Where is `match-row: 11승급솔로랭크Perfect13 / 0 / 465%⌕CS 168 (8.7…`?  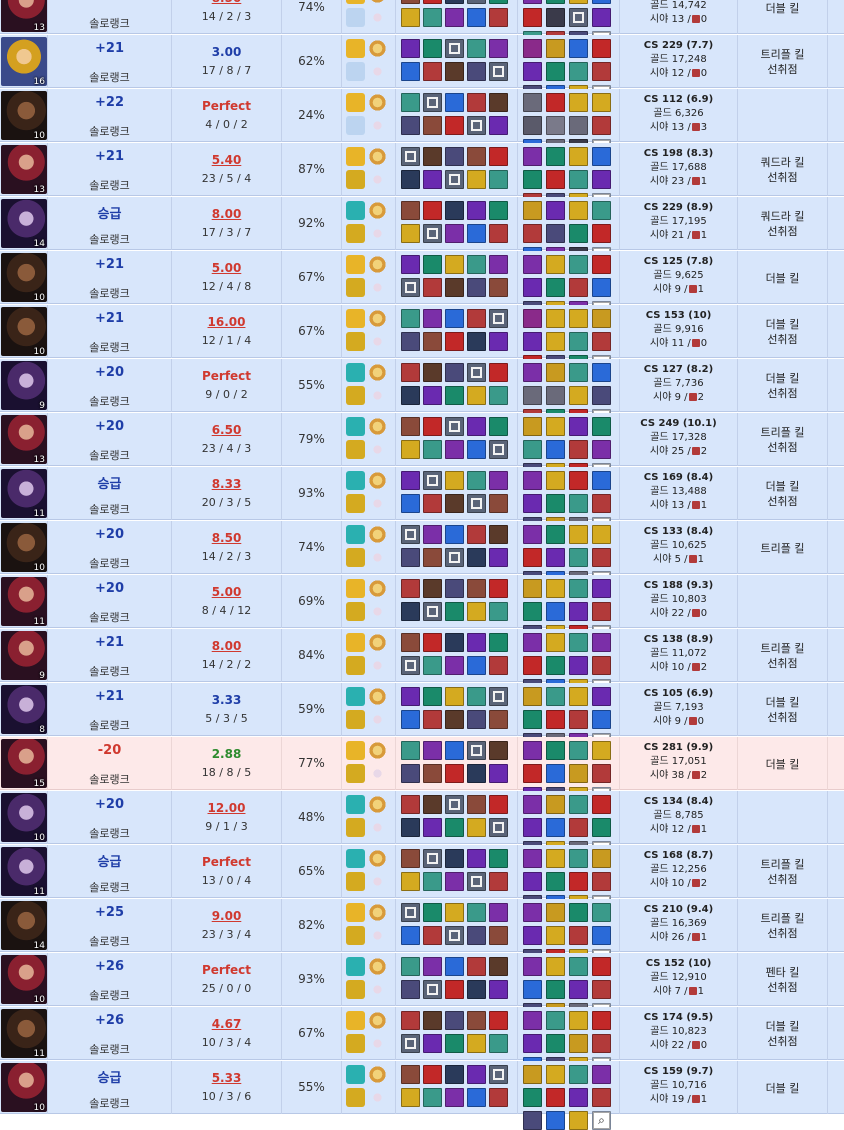 match-row: 11승급솔로랭크Perfect13 / 0 / 465%⌕CS 168 (8.7… is located at coordinates (422, 879).